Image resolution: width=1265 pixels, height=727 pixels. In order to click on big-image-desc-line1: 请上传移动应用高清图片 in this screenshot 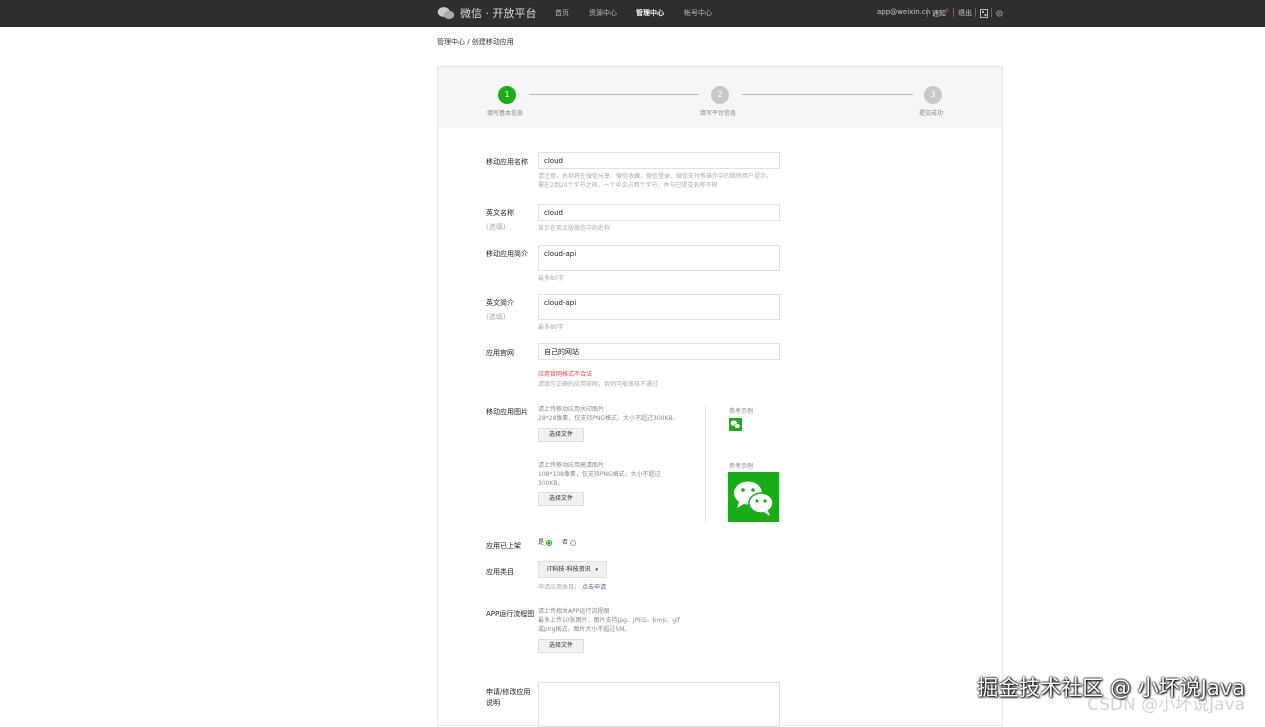, I will do `click(571, 465)`.